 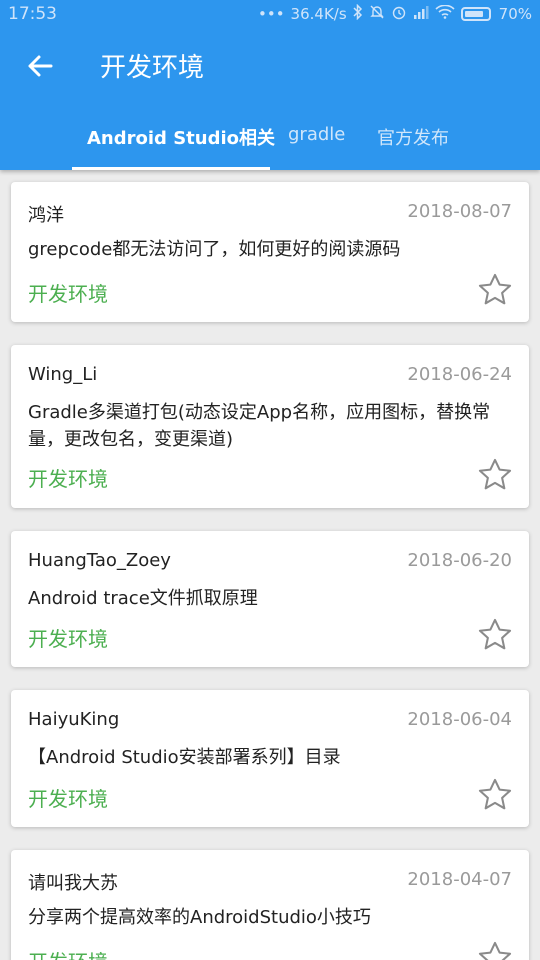 I want to click on wifi-icon, so click(x=445, y=13).